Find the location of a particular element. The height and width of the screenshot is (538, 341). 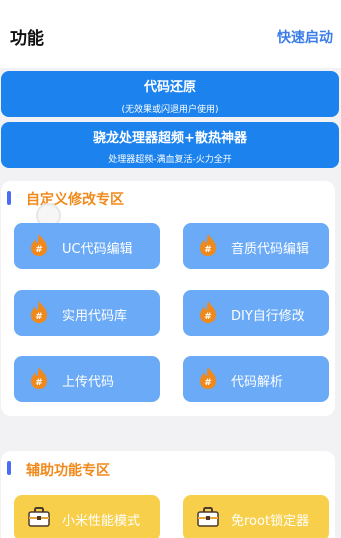

tile-label: 代码解析 is located at coordinates (257, 382).